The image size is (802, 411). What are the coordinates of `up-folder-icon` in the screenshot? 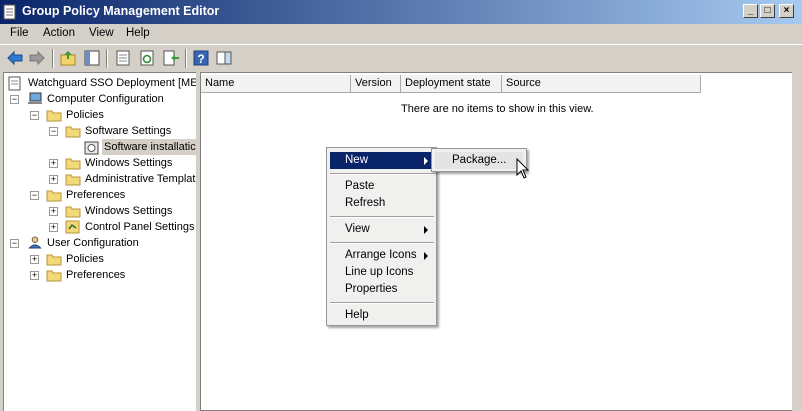 It's located at (68, 58).